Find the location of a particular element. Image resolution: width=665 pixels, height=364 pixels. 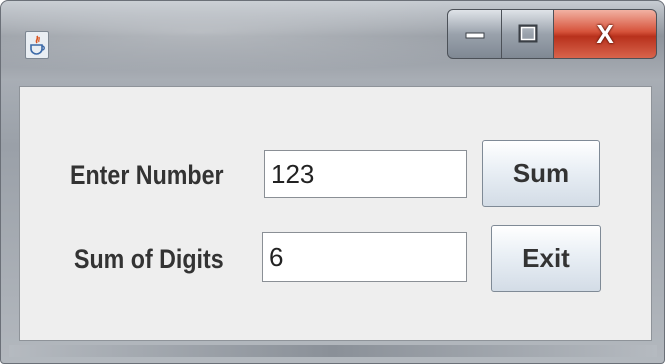

window-bottom-border is located at coordinates (333, 351).